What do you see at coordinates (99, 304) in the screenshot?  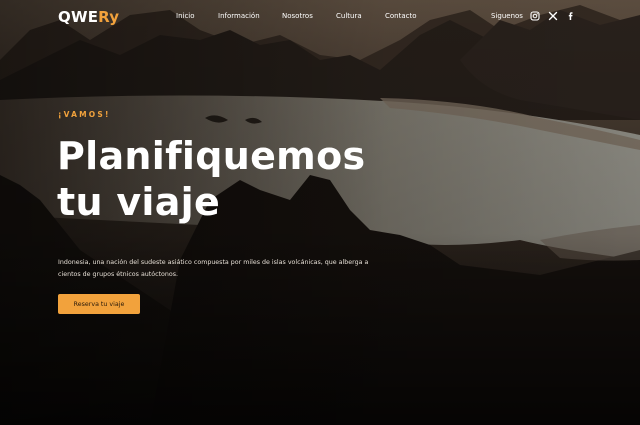 I see `book-trip-button: Reserva tu viaje` at bounding box center [99, 304].